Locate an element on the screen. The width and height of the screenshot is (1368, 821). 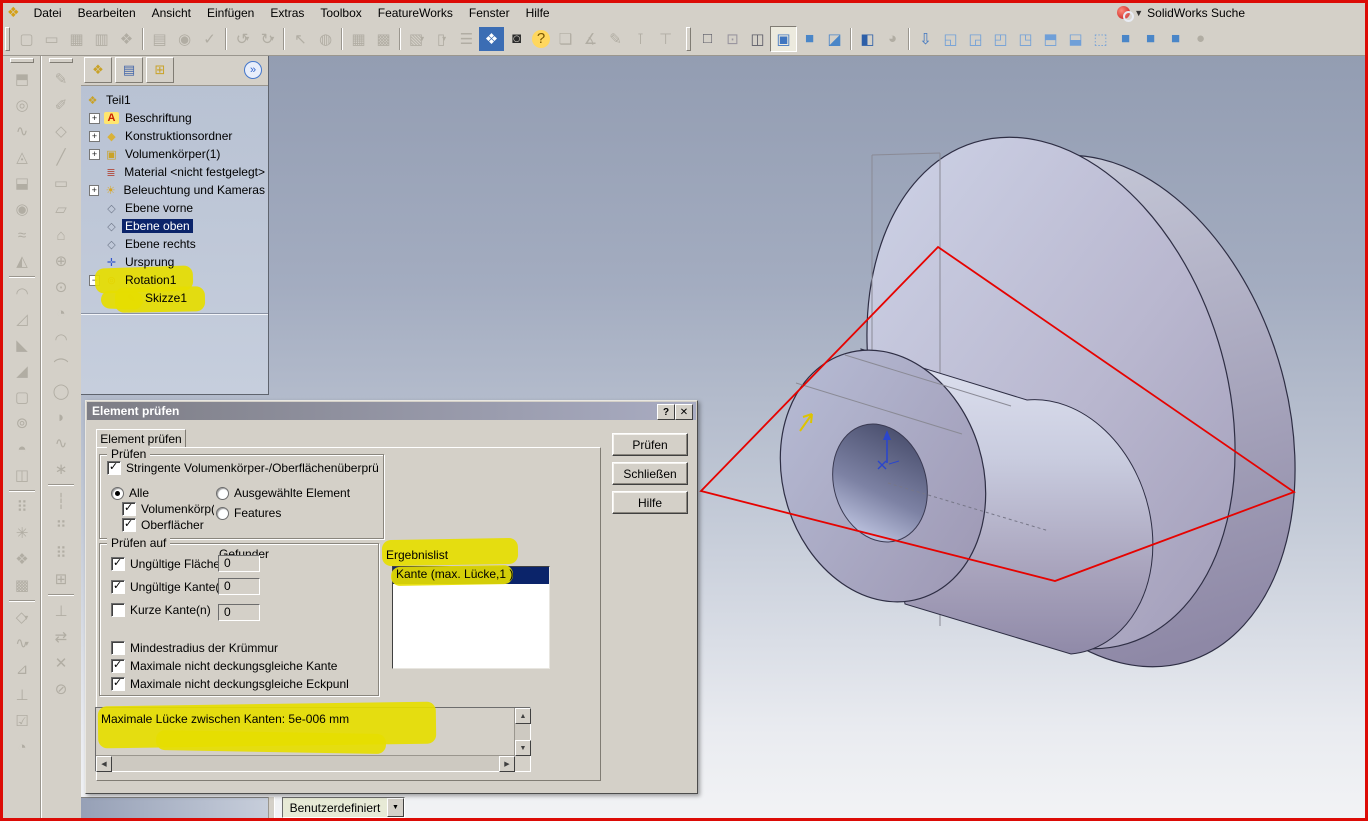
dialog-title-bar: Element prüfen is located at coordinates (391, 411).